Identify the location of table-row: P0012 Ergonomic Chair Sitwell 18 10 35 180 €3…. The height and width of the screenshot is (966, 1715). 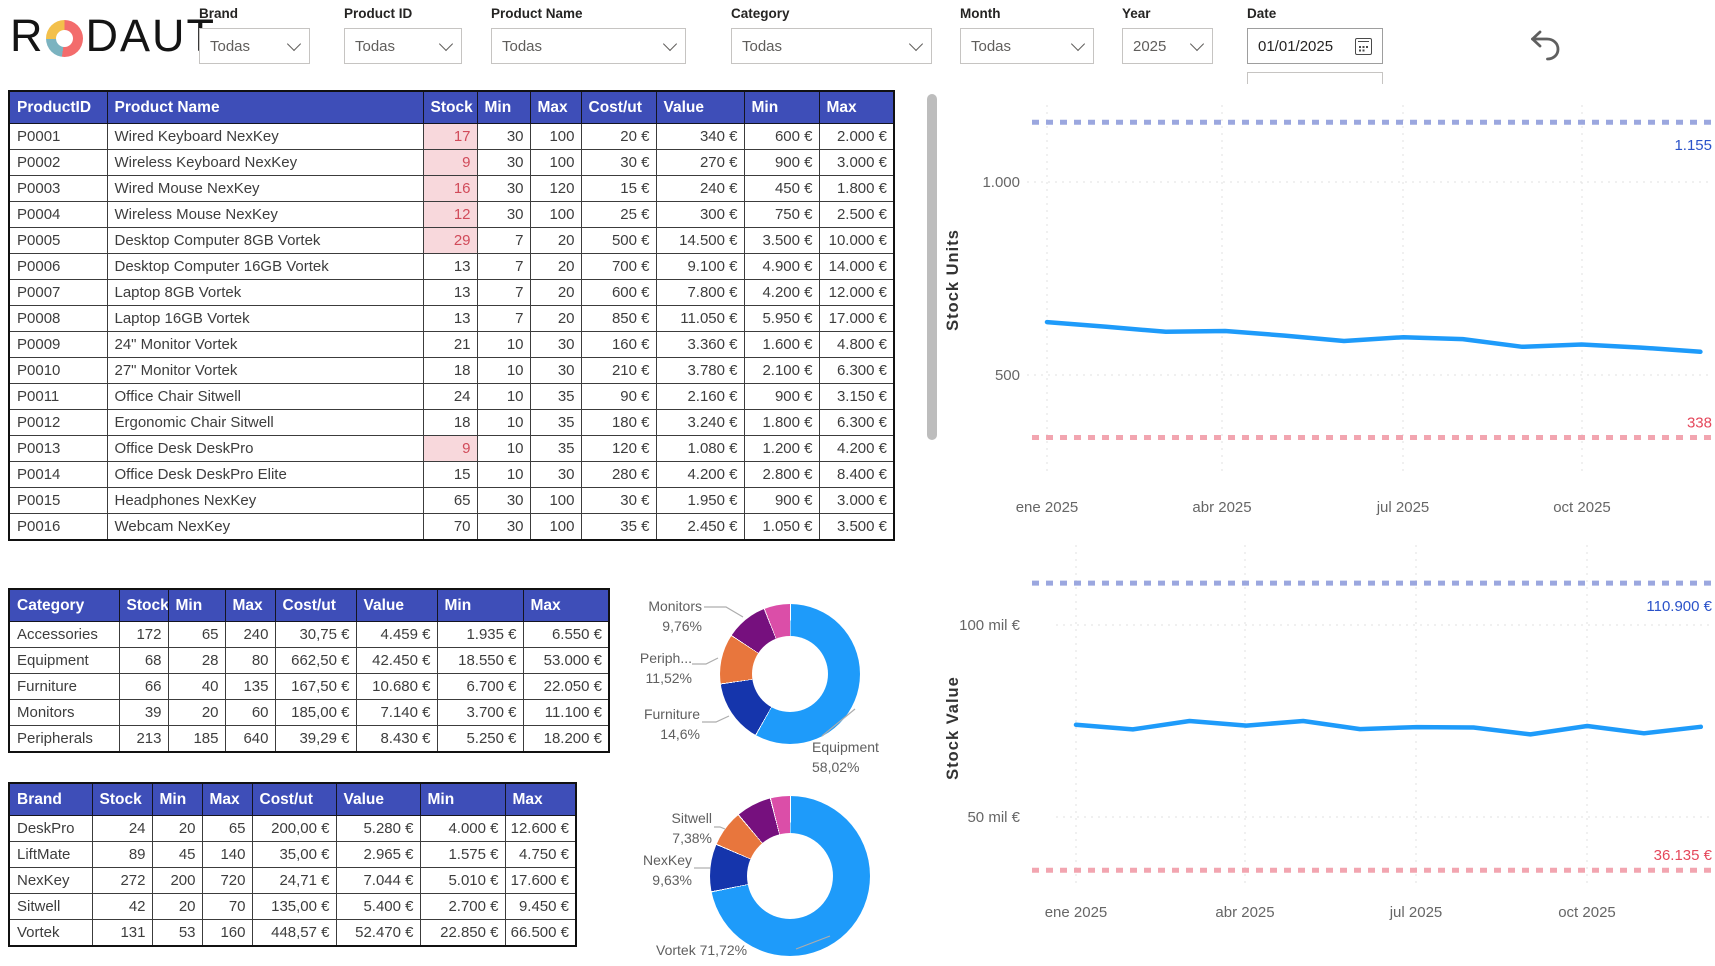
(451, 422).